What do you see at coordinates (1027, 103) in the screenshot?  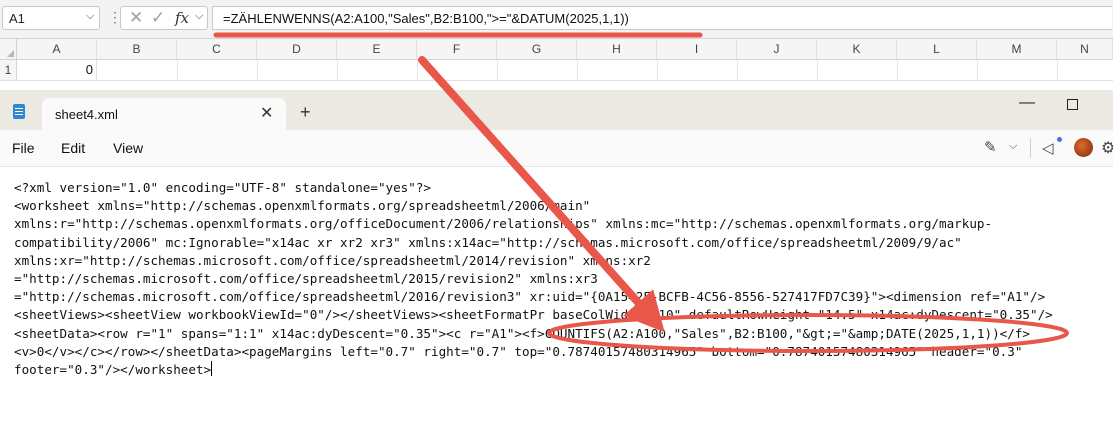 I see `minimize-icon: —` at bounding box center [1027, 103].